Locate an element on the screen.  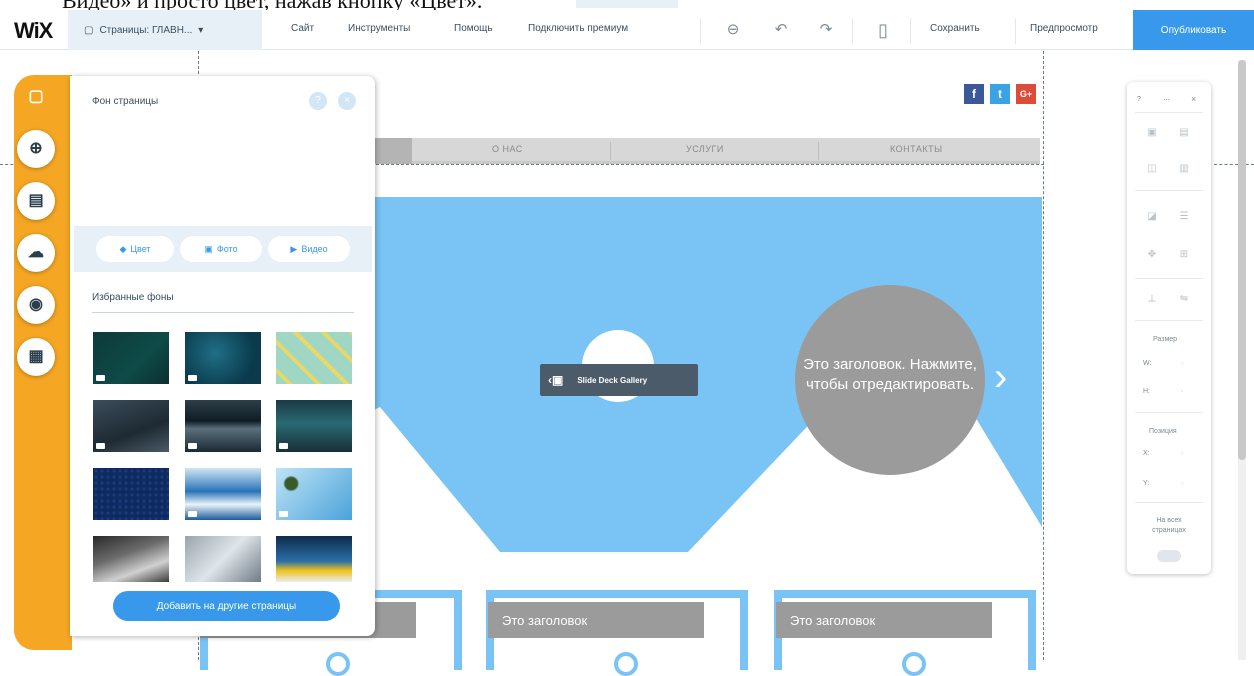
plus-icon: ⊕ is located at coordinates (36, 148).